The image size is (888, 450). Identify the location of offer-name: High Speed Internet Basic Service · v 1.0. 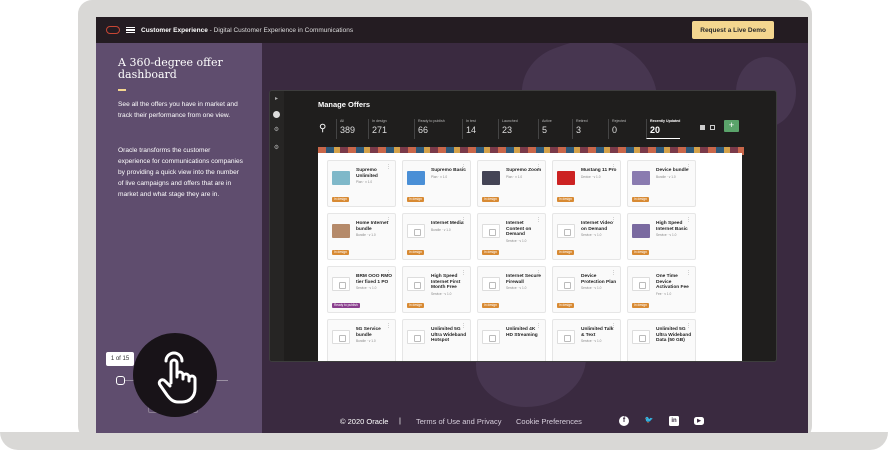
(674, 230).